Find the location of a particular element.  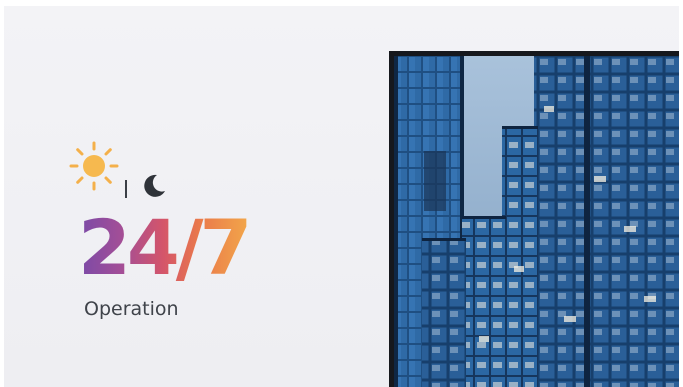

moon-icon is located at coordinates (154, 185).